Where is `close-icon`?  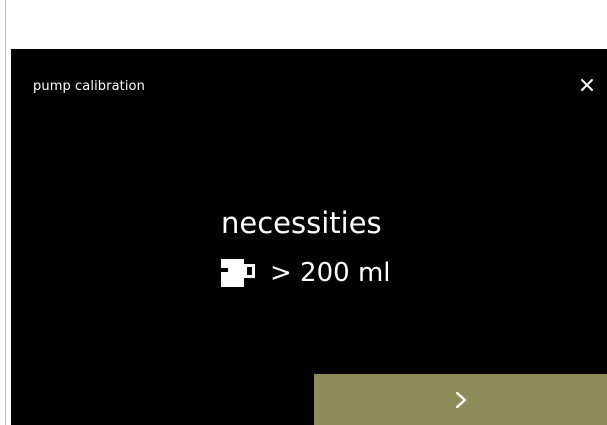 close-icon is located at coordinates (587, 85).